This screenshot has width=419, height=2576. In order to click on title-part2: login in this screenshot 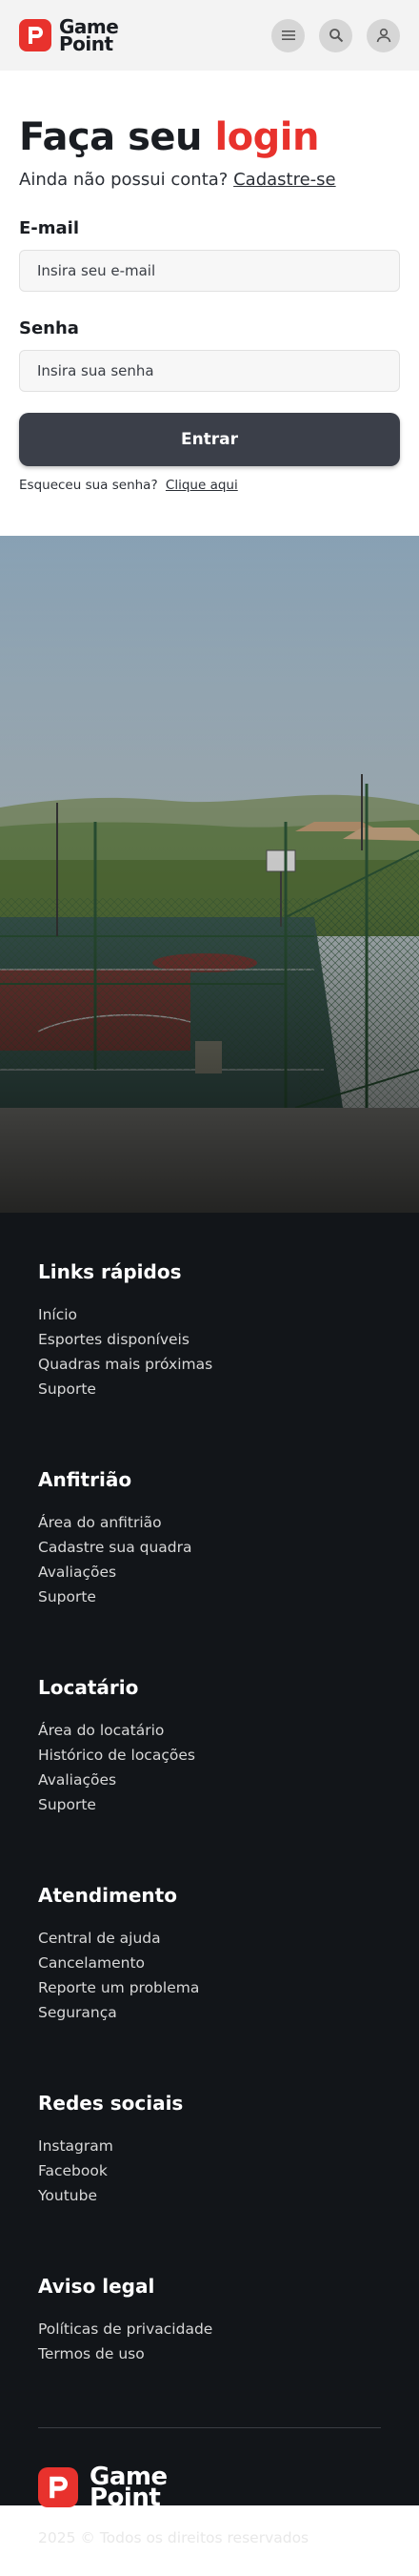, I will do `click(266, 137)`.